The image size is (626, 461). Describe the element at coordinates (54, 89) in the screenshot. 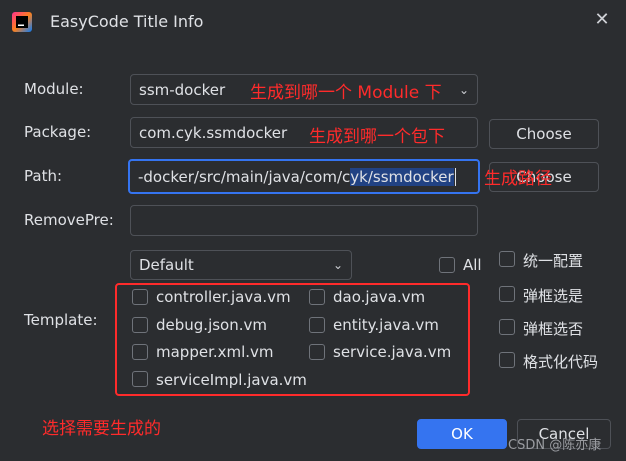

I see `module-label: Module:` at that location.